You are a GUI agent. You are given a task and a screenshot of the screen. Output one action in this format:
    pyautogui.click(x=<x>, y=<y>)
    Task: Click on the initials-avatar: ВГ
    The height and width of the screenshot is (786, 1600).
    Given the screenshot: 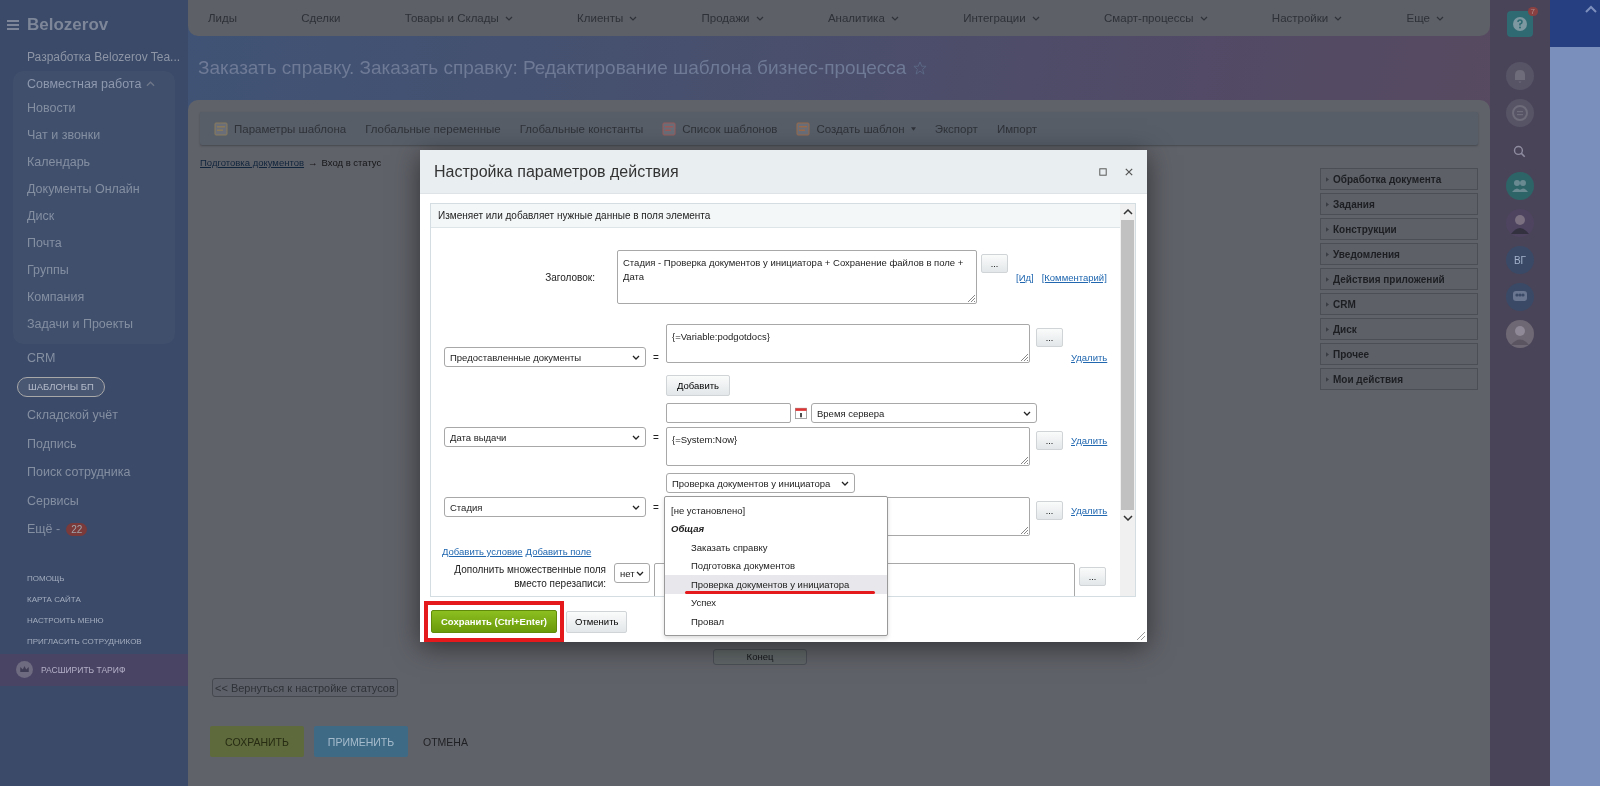 What is the action you would take?
    pyautogui.click(x=1520, y=260)
    